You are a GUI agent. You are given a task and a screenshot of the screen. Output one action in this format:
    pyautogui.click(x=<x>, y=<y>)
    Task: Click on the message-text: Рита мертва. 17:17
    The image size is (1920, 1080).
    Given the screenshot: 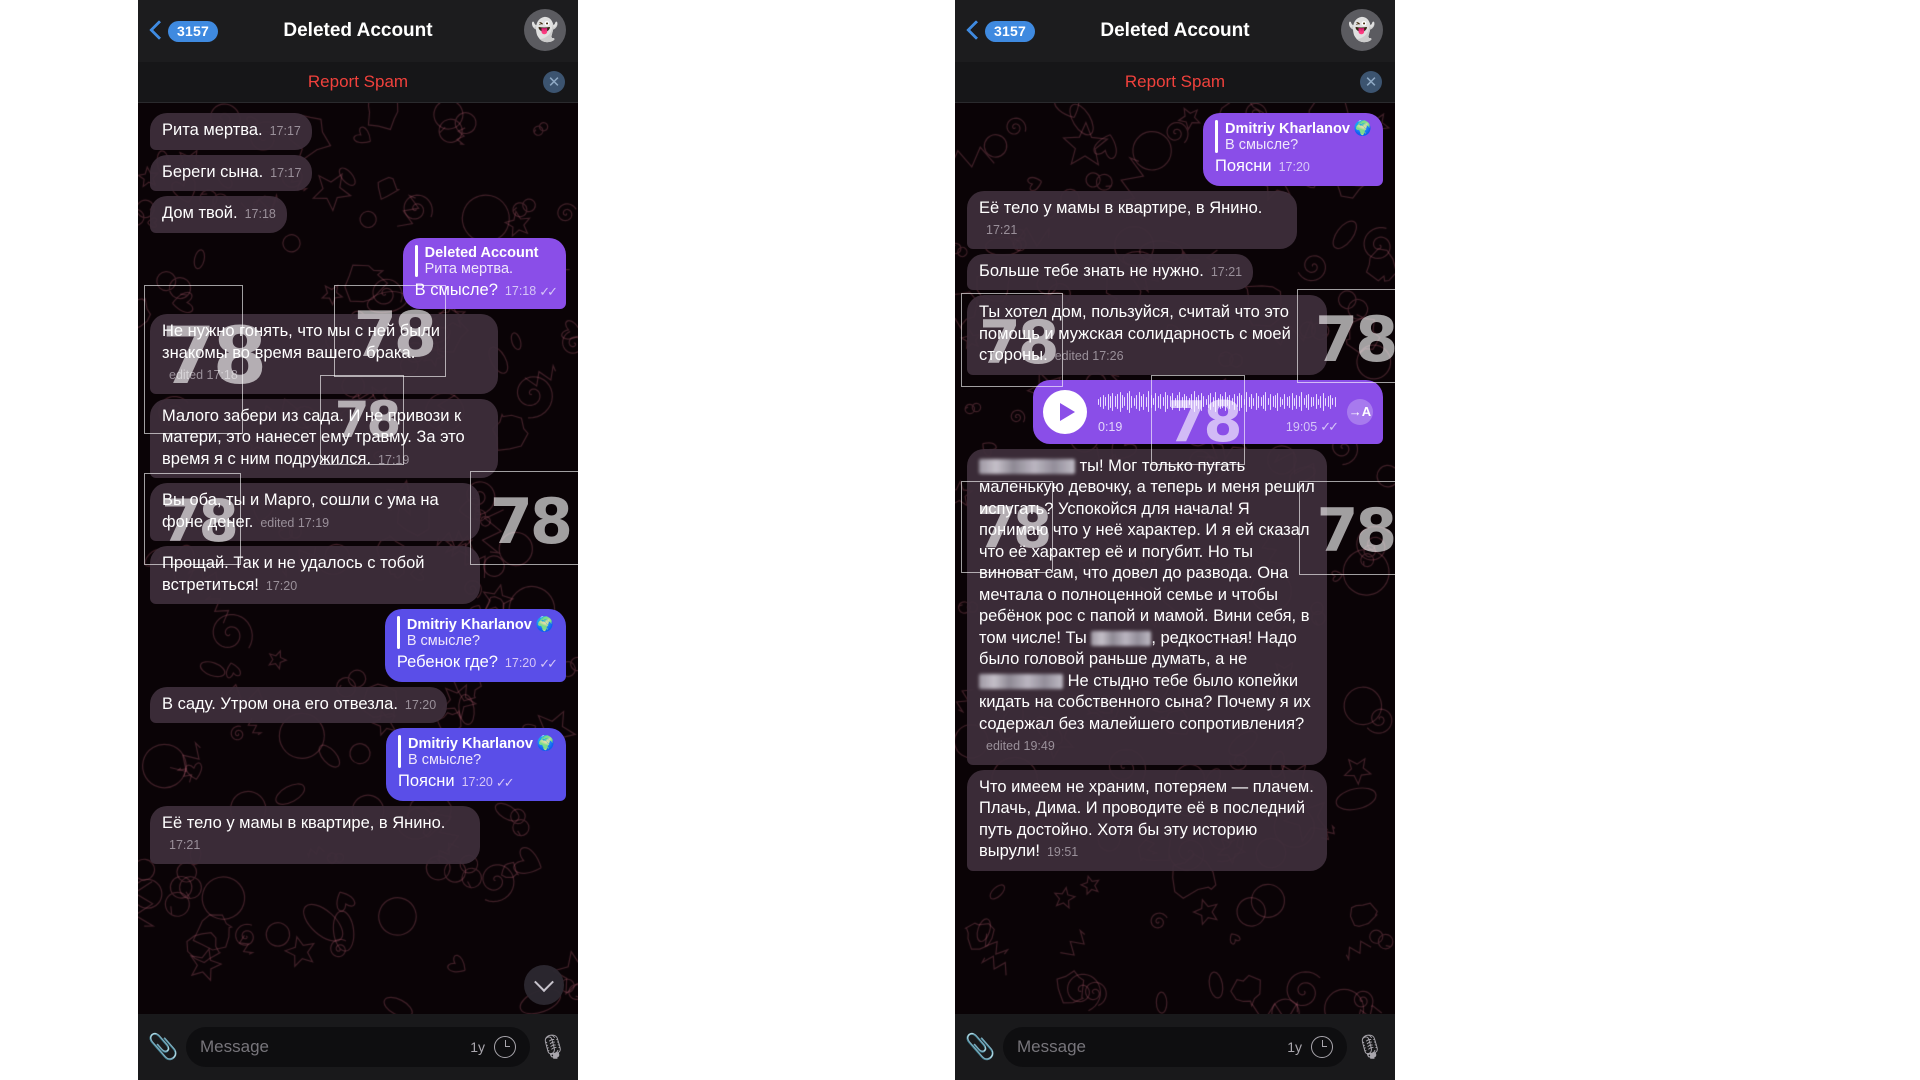 What is the action you would take?
    pyautogui.click(x=231, y=131)
    